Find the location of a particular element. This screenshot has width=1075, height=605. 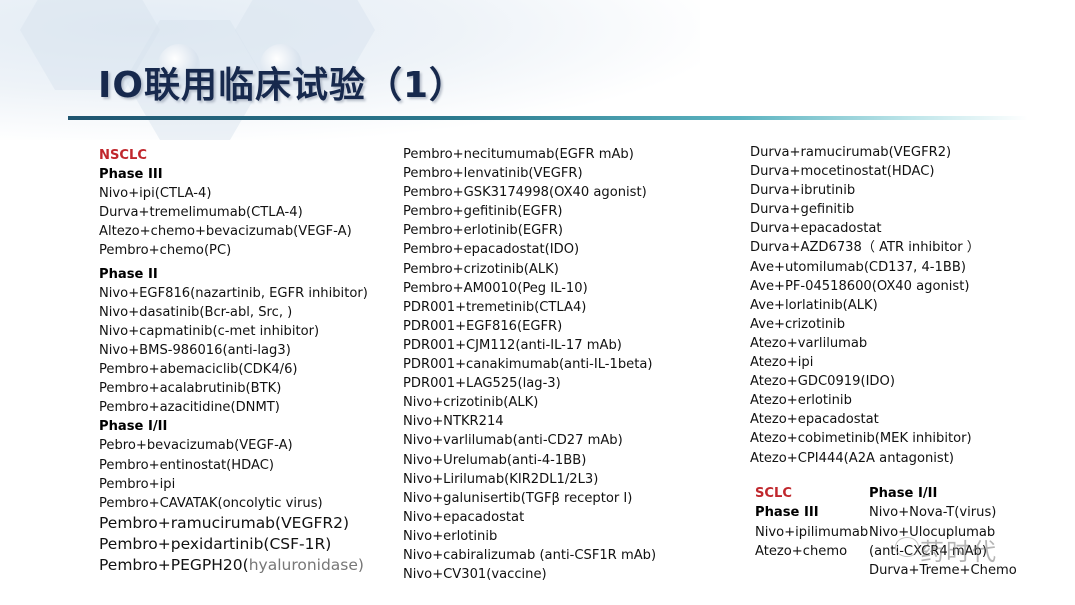

list-item: Pembro+CAVATAK(oncolytic virus) is located at coordinates (211, 503).